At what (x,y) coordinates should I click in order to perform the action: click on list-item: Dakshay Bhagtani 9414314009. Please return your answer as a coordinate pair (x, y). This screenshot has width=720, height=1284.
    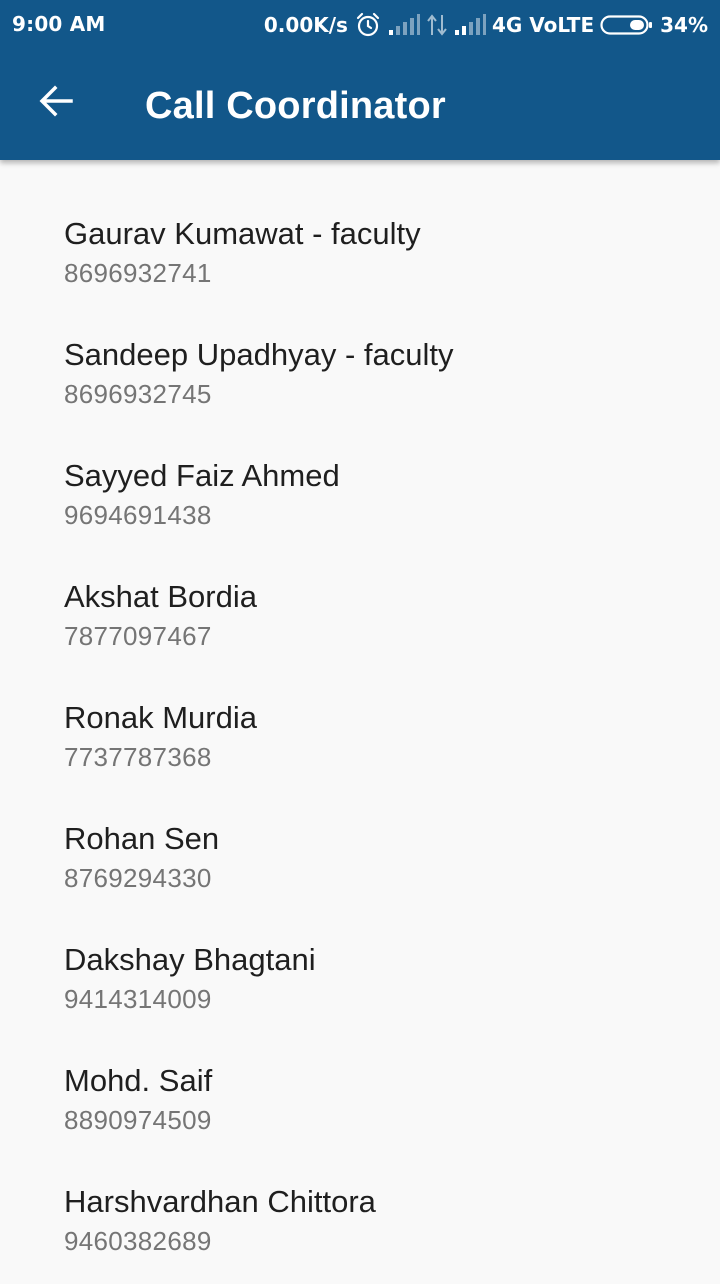
    Looking at the image, I should click on (360, 981).